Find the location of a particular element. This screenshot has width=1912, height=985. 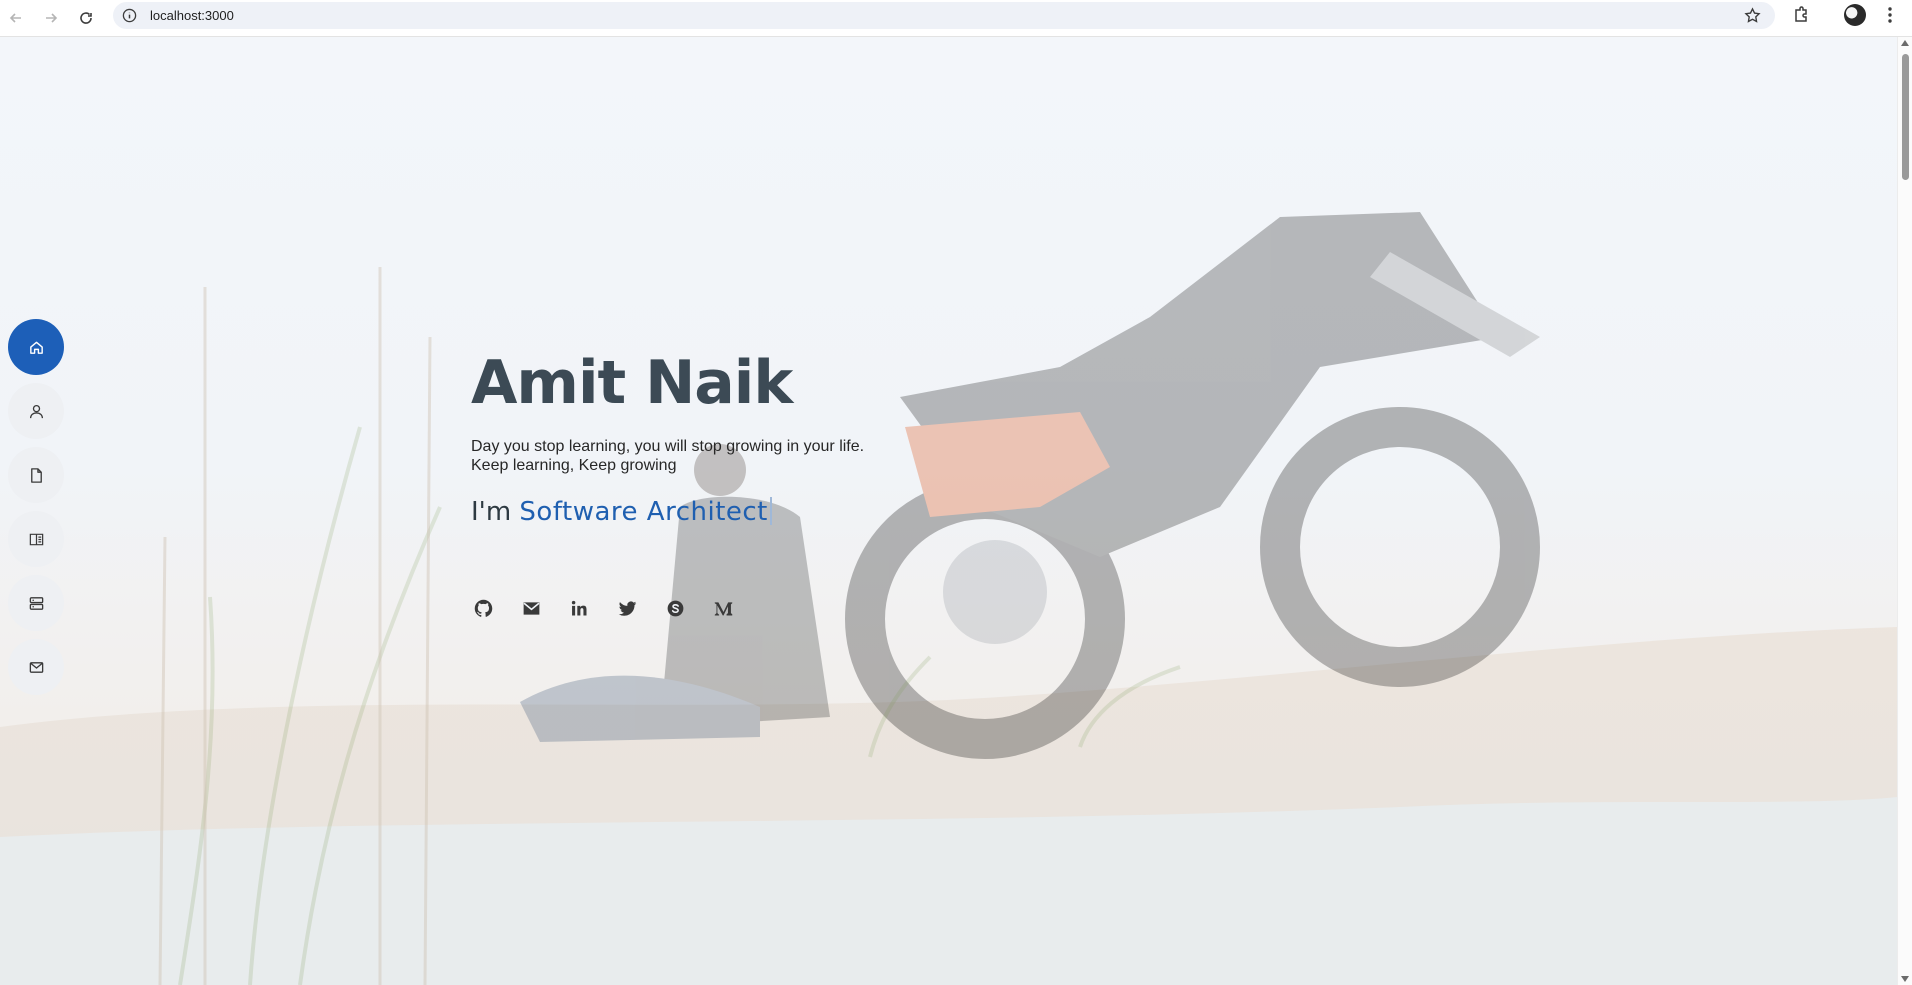

document-icon is located at coordinates (36, 475).